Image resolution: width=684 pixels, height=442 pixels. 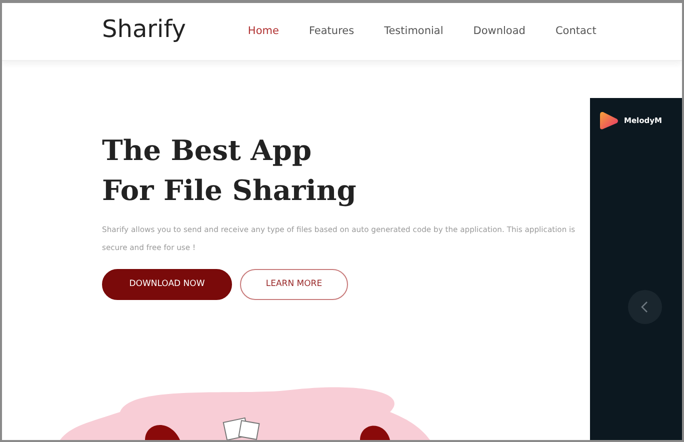 What do you see at coordinates (609, 121) in the screenshot?
I see `play-logo-icon` at bounding box center [609, 121].